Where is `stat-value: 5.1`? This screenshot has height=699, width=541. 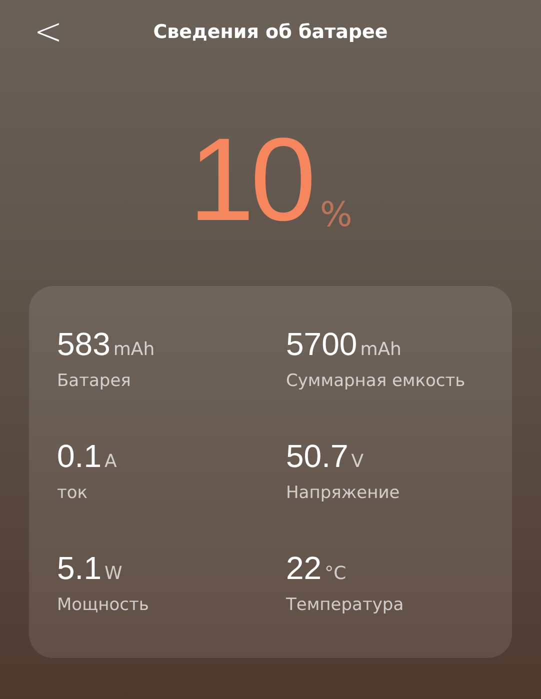
stat-value: 5.1 is located at coordinates (79, 568).